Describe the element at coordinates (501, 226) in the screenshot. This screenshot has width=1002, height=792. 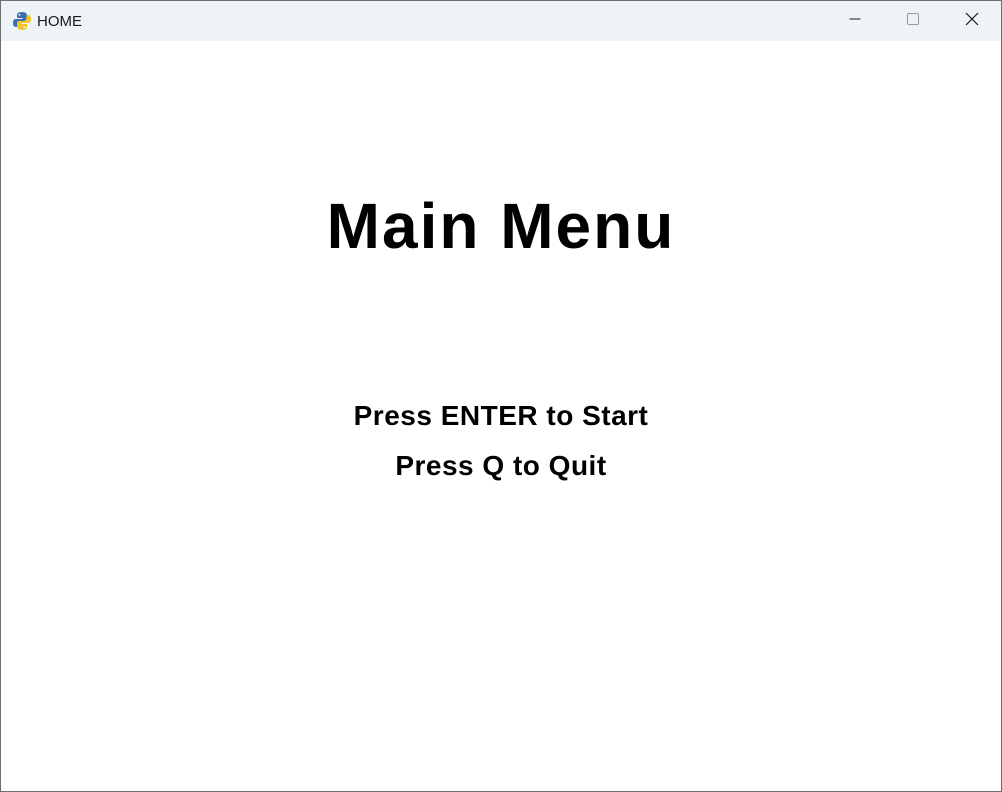
I see `main-menu-title: Main Menu` at that location.